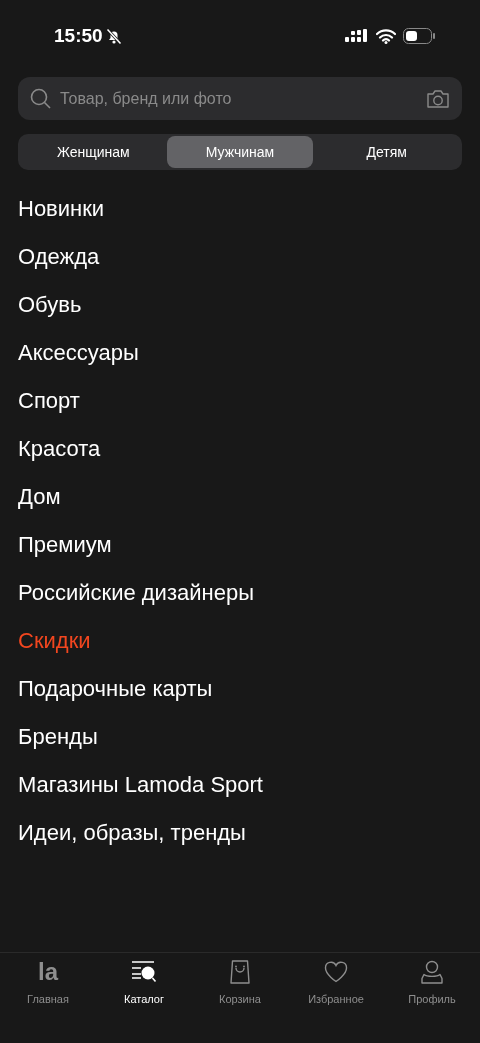 This screenshot has width=480, height=1043. I want to click on category-item: Премиум, so click(65, 544).